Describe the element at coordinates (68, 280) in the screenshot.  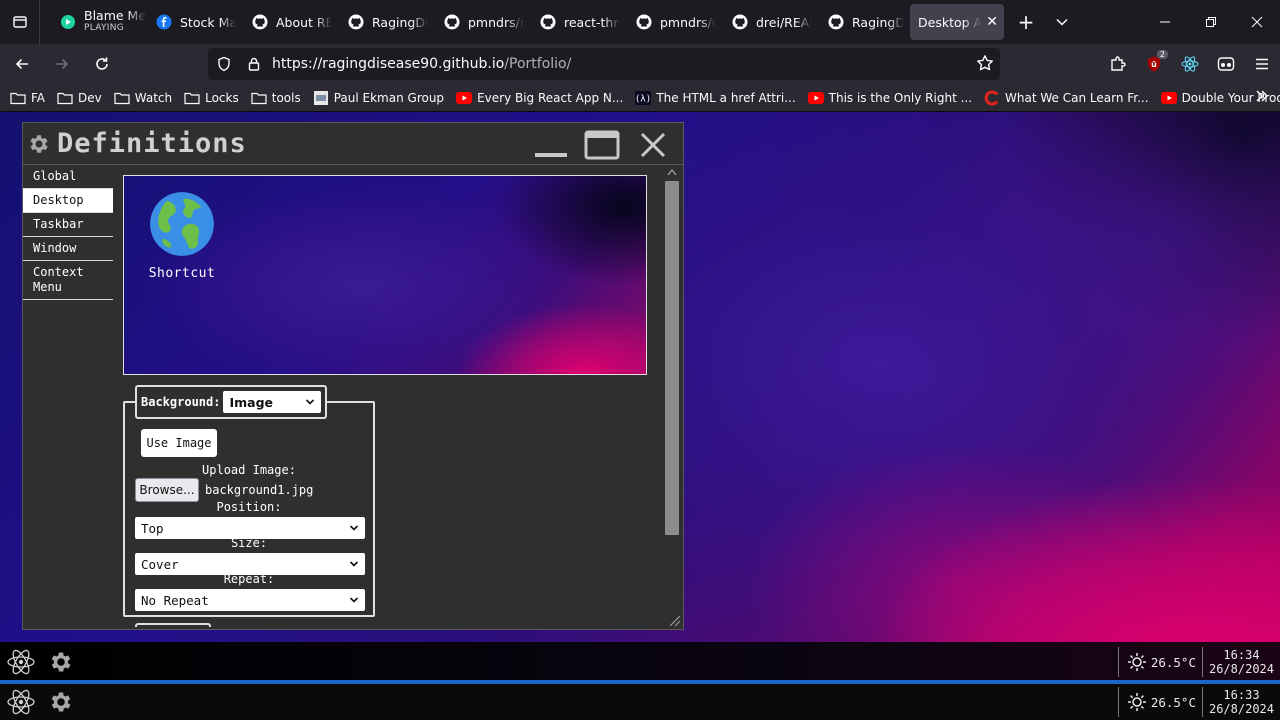
I see `sidebar-item-context-menu: Context Menu` at that location.